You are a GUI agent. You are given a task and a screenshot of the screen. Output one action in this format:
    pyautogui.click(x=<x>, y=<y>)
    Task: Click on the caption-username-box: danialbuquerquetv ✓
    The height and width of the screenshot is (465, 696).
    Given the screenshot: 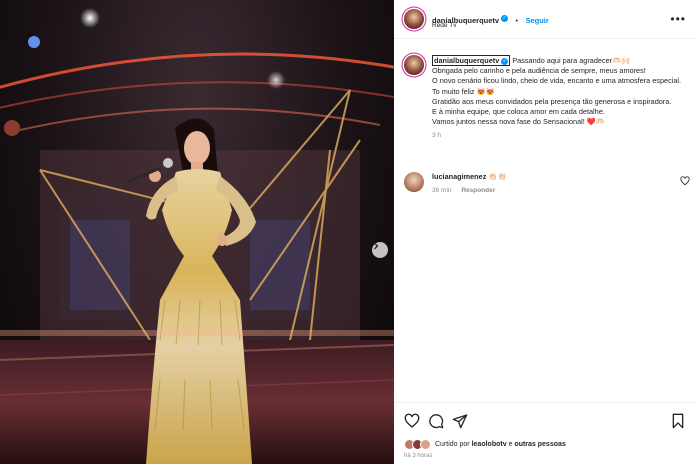 What is the action you would take?
    pyautogui.click(x=471, y=60)
    